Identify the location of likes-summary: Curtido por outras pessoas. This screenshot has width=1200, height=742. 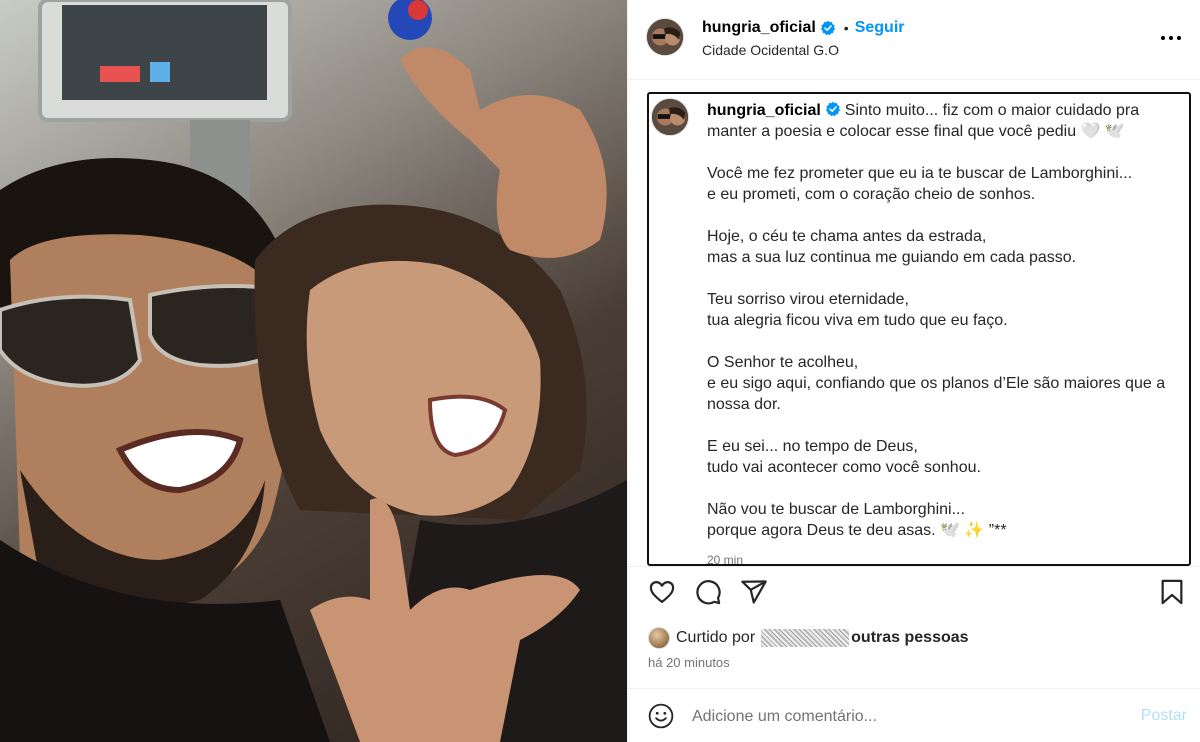
(808, 638).